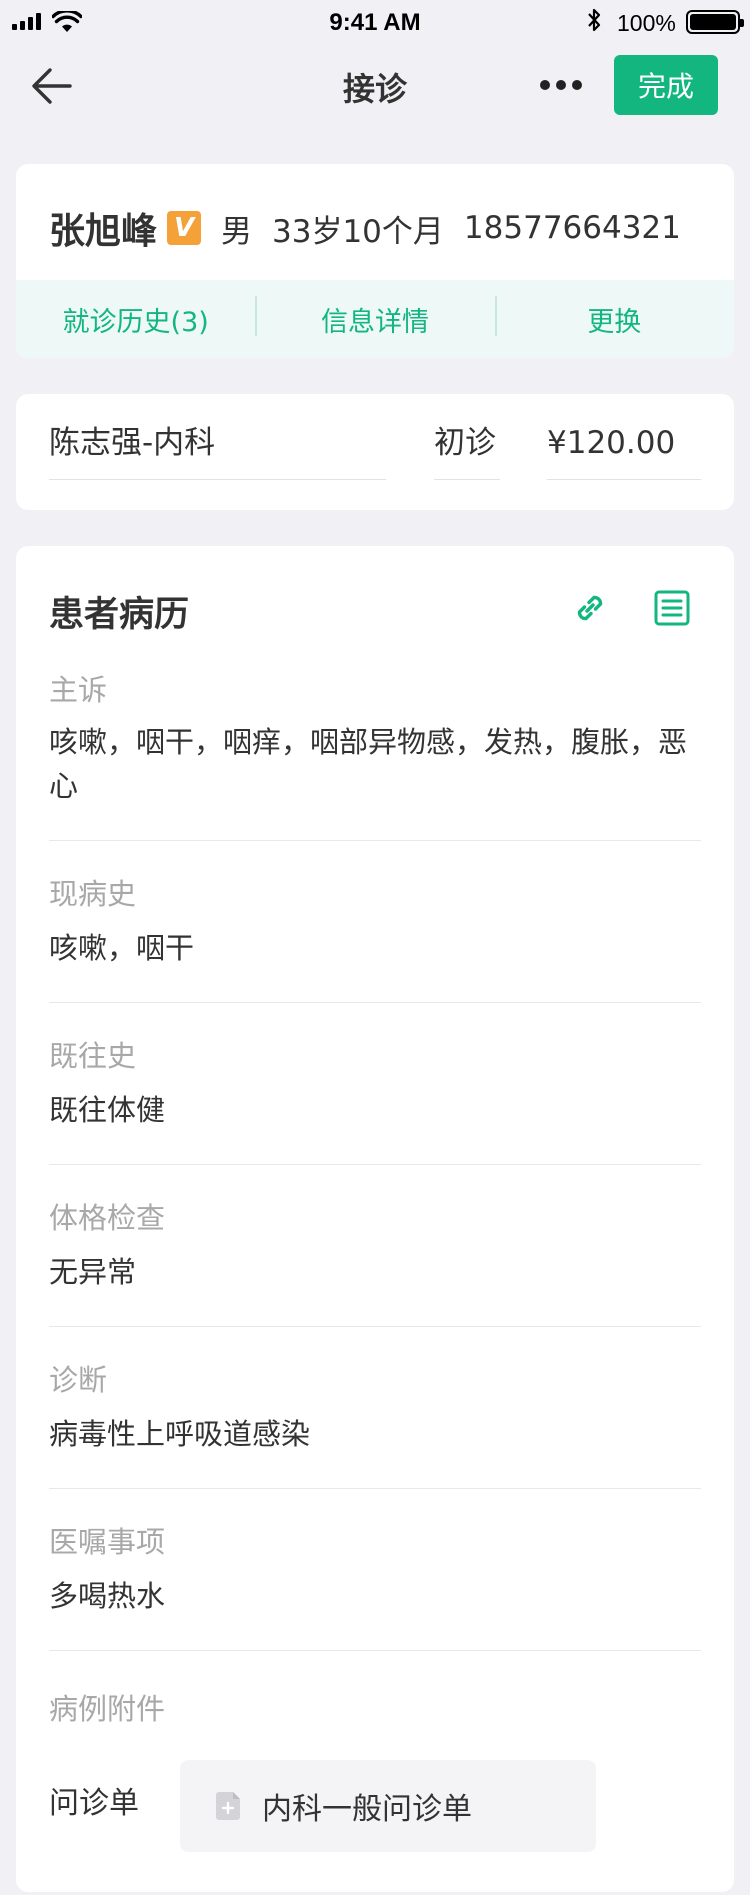 This screenshot has width=750, height=1895. I want to click on battery-percent: 100%, so click(646, 23).